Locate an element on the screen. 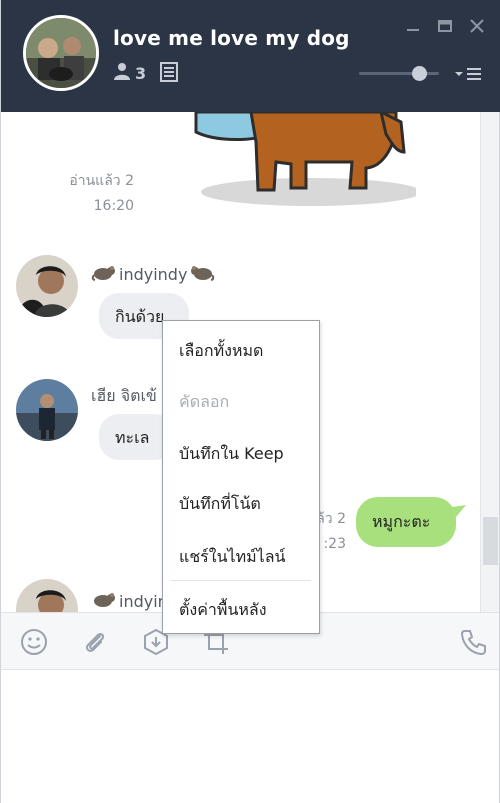 The height and width of the screenshot is (803, 500). menu-separator is located at coordinates (241, 580).